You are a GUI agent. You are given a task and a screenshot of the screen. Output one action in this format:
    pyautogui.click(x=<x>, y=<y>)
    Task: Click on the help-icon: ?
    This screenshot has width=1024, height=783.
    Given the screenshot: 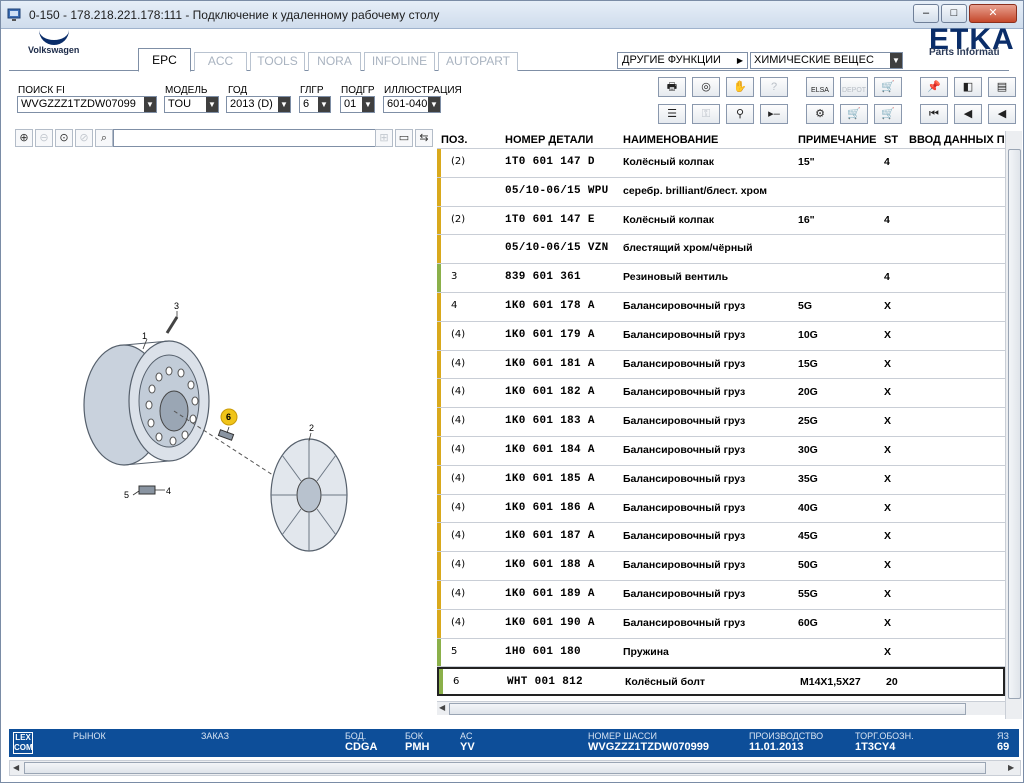 What is the action you would take?
    pyautogui.click(x=774, y=87)
    